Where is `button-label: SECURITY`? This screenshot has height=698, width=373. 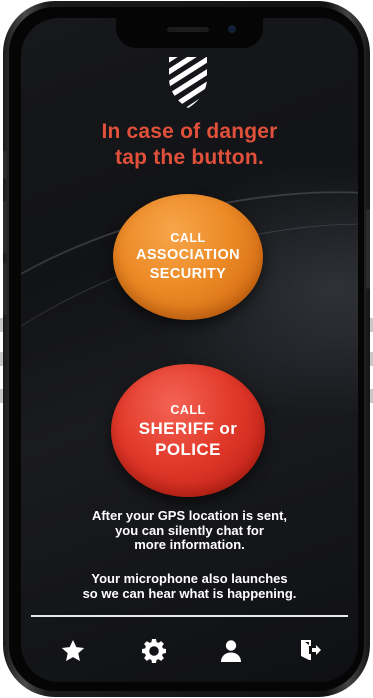 button-label: SECURITY is located at coordinates (188, 274).